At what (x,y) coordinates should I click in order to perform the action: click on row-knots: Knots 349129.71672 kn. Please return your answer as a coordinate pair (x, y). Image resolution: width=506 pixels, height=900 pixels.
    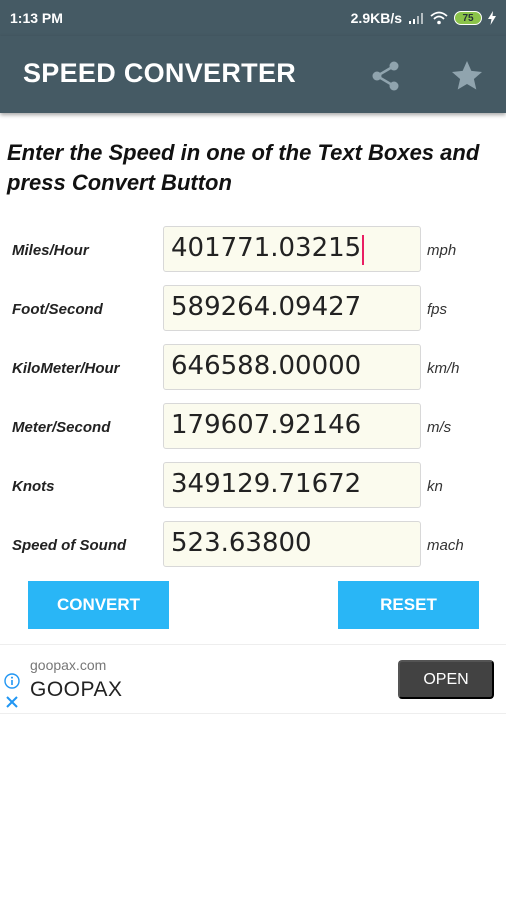
    Looking at the image, I should click on (253, 485).